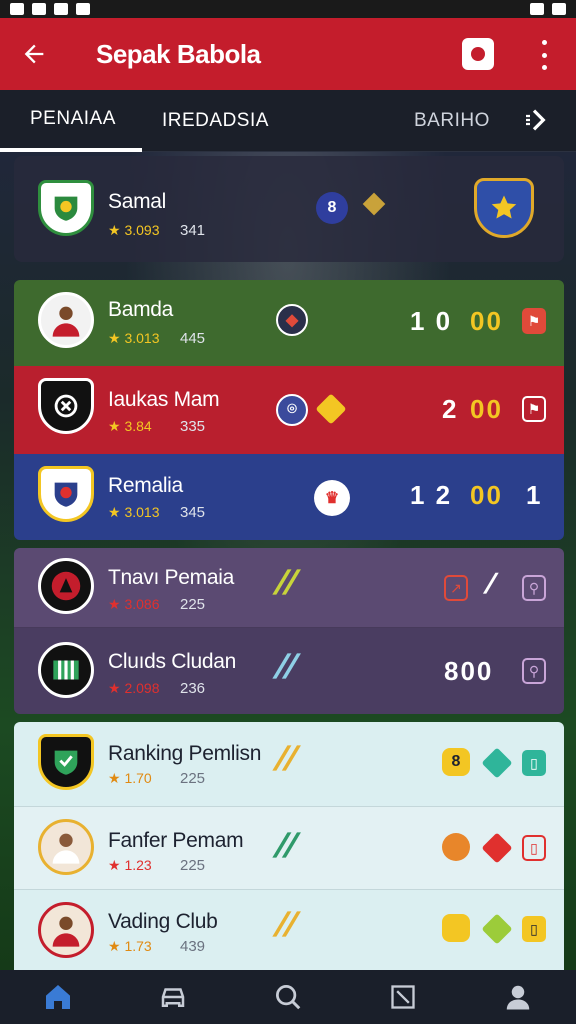 The height and width of the screenshot is (1024, 576). I want to click on list-item: Vading Club ★ 1.73 439 // ▯, so click(289, 930).